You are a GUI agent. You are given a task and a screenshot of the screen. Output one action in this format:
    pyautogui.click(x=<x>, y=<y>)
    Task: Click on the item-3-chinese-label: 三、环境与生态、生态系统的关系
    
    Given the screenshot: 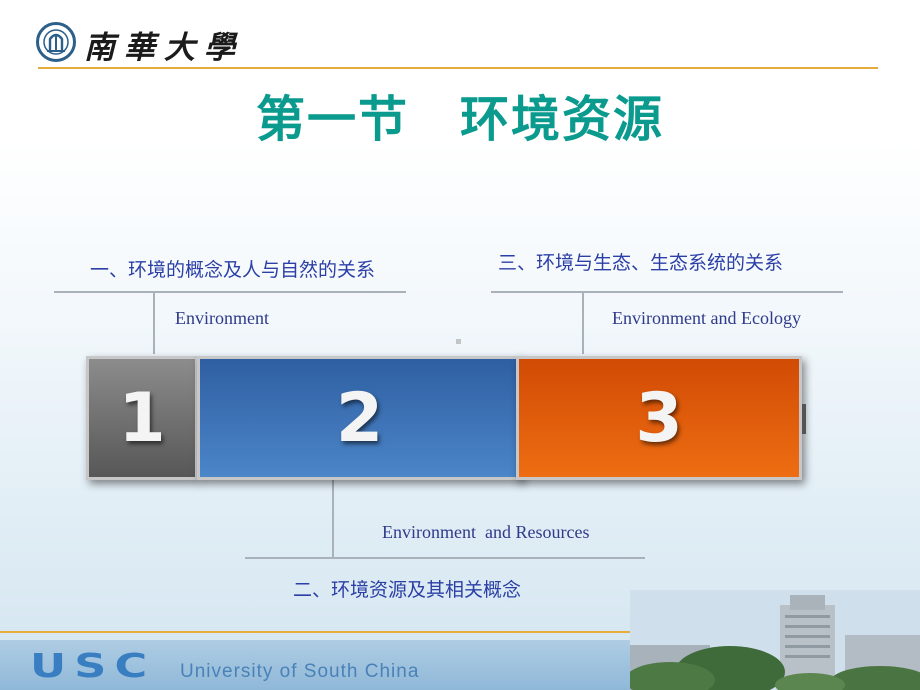 What is the action you would take?
    pyautogui.click(x=641, y=263)
    